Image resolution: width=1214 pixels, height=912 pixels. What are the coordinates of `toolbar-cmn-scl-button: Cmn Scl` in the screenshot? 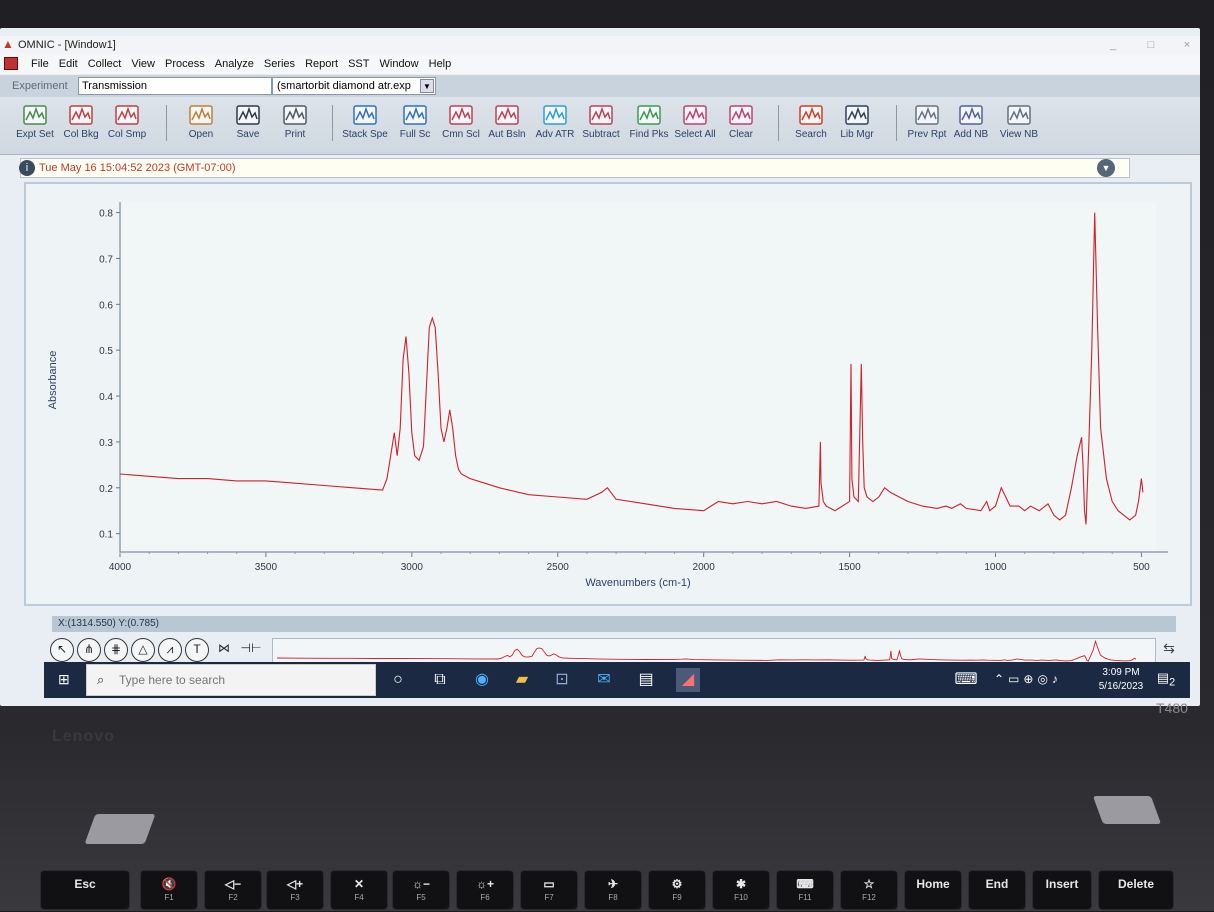 It's located at (461, 127).